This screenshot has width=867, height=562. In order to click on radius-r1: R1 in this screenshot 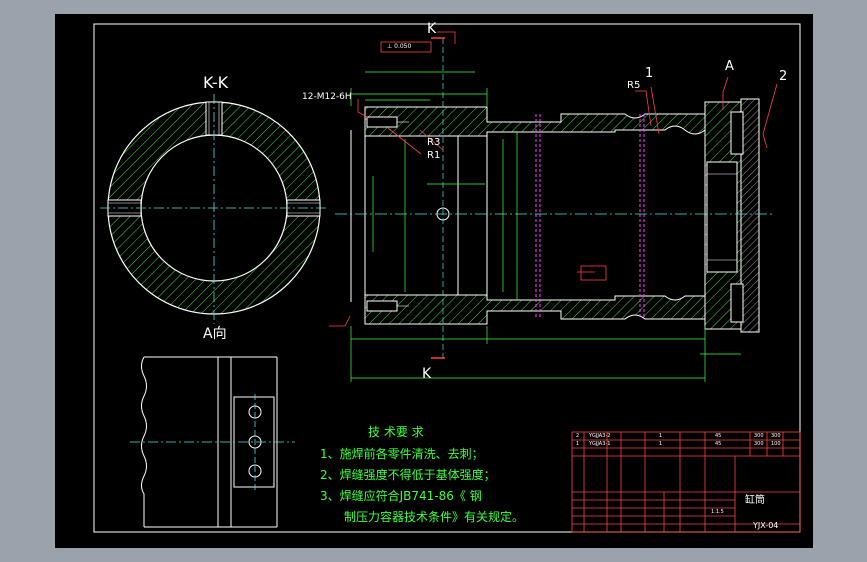, I will do `click(434, 155)`.